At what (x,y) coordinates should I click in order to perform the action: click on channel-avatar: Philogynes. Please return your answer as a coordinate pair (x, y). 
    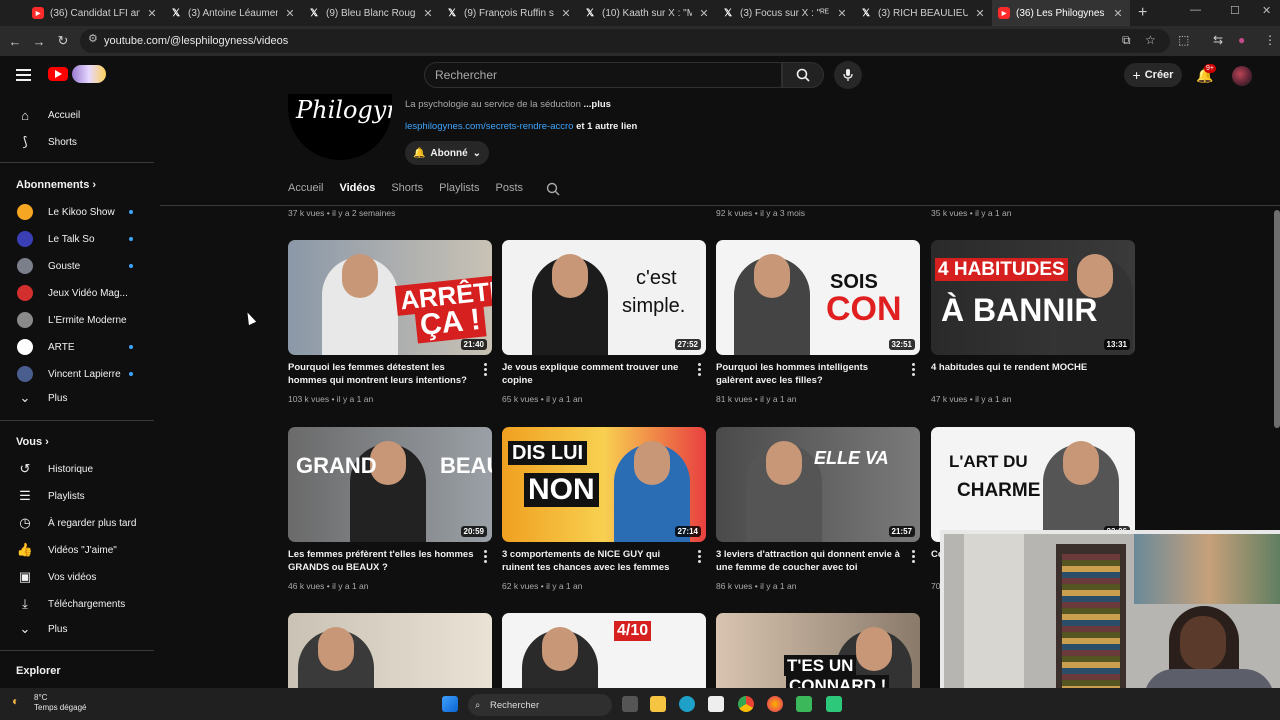
    Looking at the image, I should click on (340, 127).